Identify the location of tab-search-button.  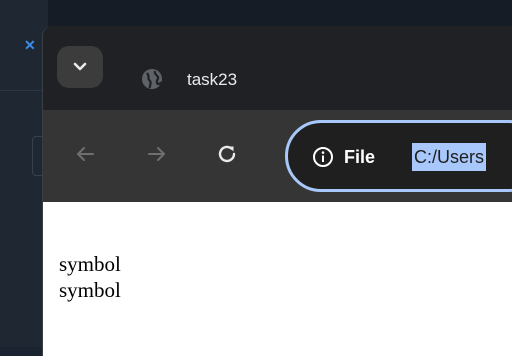
(80, 67).